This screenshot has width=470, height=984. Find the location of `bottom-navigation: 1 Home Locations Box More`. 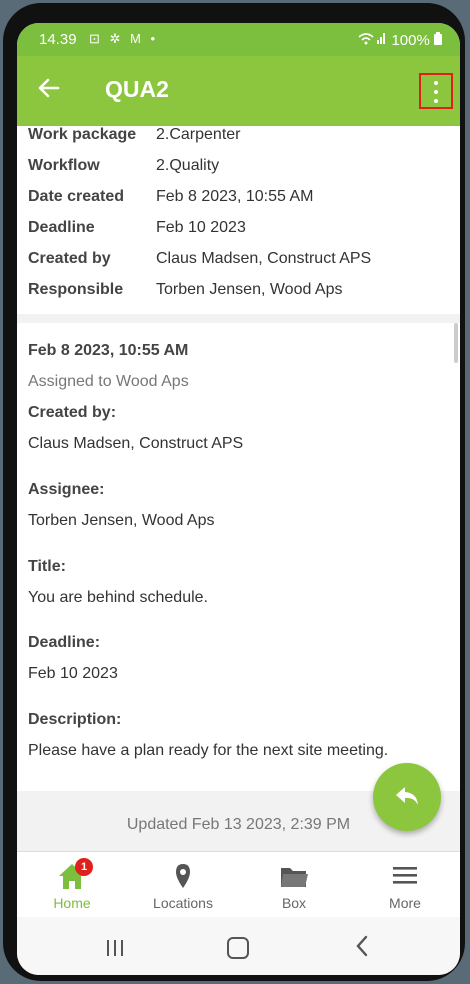

bottom-navigation: 1 Home Locations Box More is located at coordinates (238, 884).